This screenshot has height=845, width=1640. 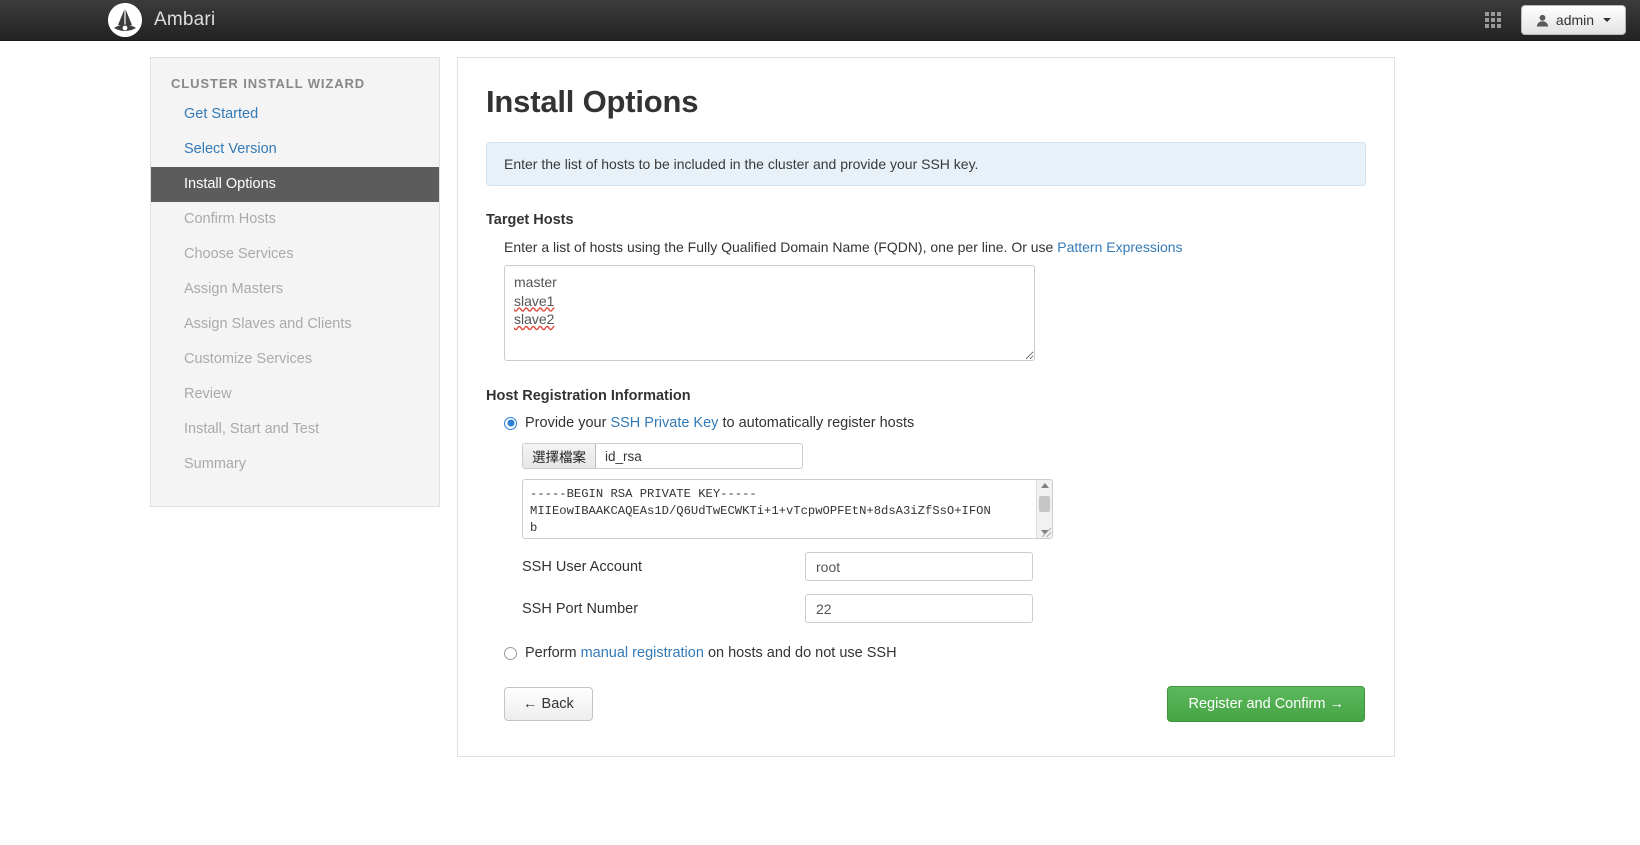 What do you see at coordinates (1493, 20) in the screenshot?
I see `grid-apps-icon` at bounding box center [1493, 20].